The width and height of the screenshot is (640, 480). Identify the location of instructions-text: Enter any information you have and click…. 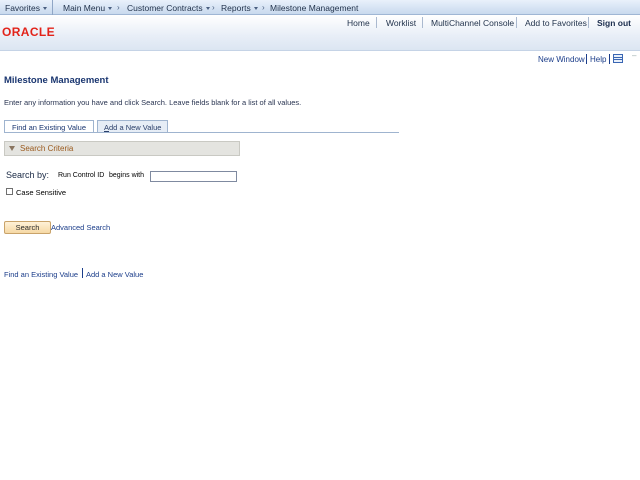
(153, 102).